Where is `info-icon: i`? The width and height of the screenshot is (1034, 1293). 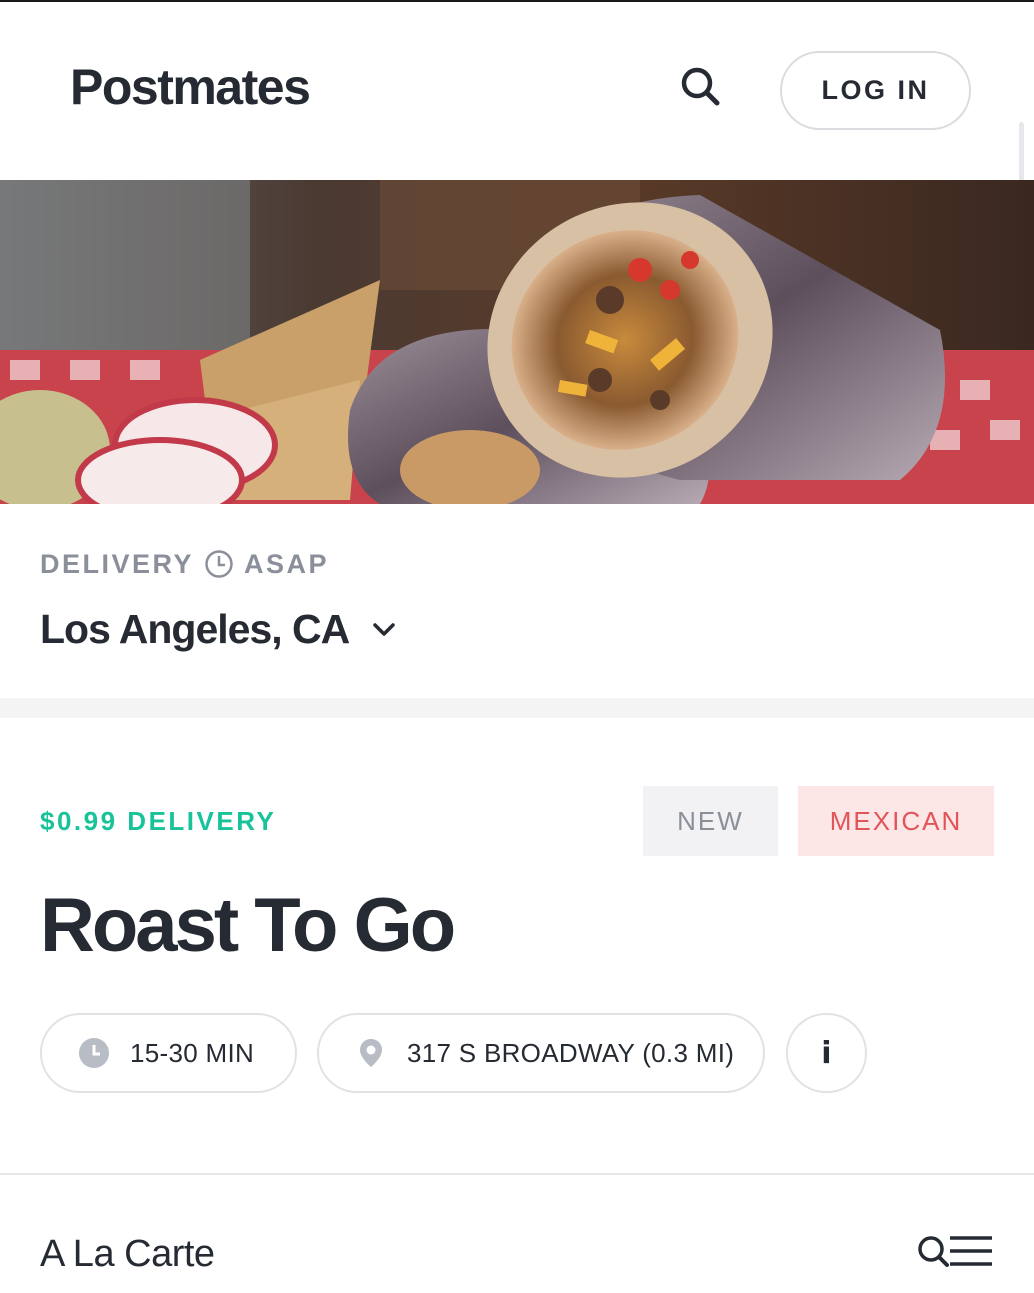 info-icon: i is located at coordinates (826, 1053).